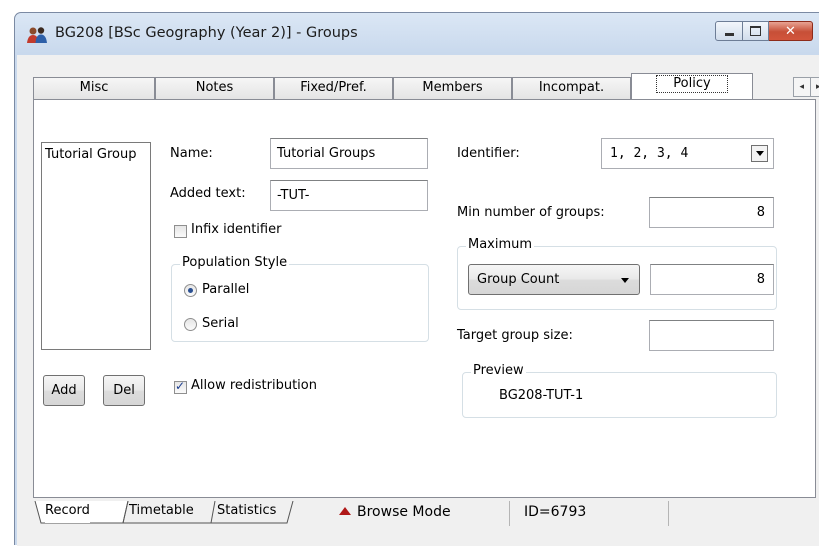 This screenshot has height=546, width=819. I want to click on maximize-icon, so click(755, 31).